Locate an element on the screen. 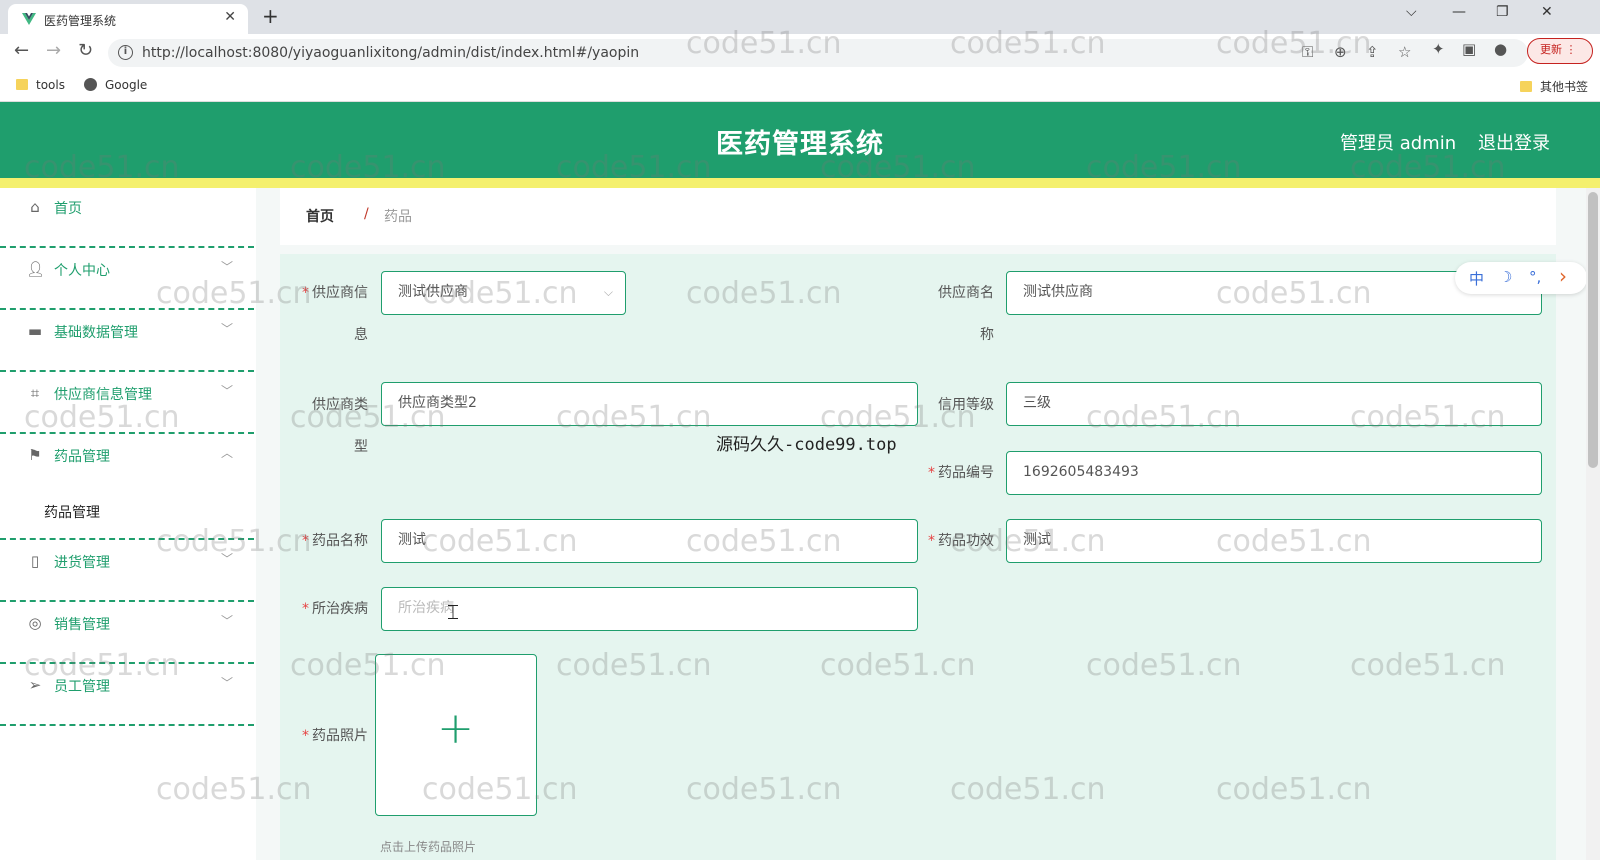  forward-icon: → is located at coordinates (53, 50).